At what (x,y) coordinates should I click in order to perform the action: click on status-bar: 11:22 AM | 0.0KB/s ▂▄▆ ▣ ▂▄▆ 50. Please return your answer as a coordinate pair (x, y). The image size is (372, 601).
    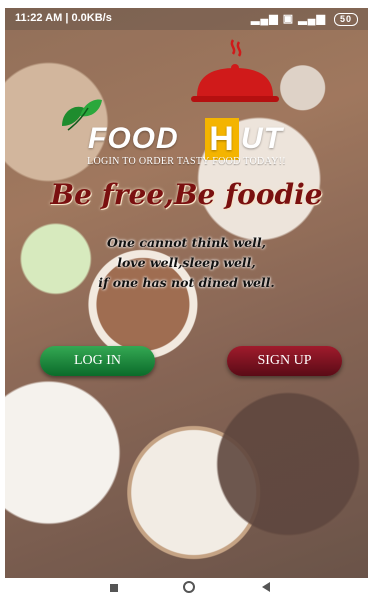
    Looking at the image, I should click on (186, 19).